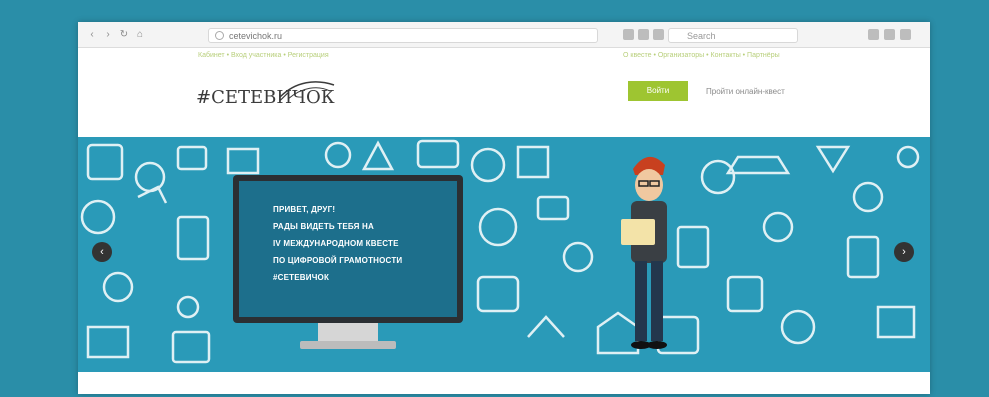 The width and height of the screenshot is (989, 397). What do you see at coordinates (92, 35) in the screenshot?
I see `back-icon: ‹` at bounding box center [92, 35].